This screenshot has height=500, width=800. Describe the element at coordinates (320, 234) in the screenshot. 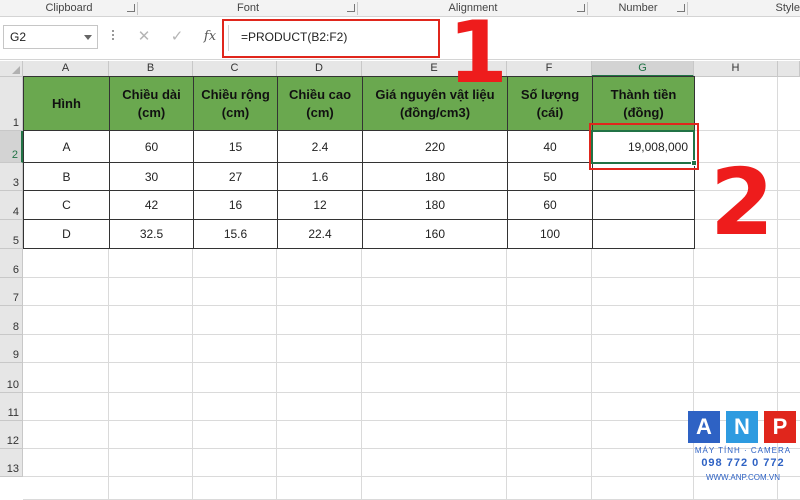

I see `table-cell: 22.4` at that location.